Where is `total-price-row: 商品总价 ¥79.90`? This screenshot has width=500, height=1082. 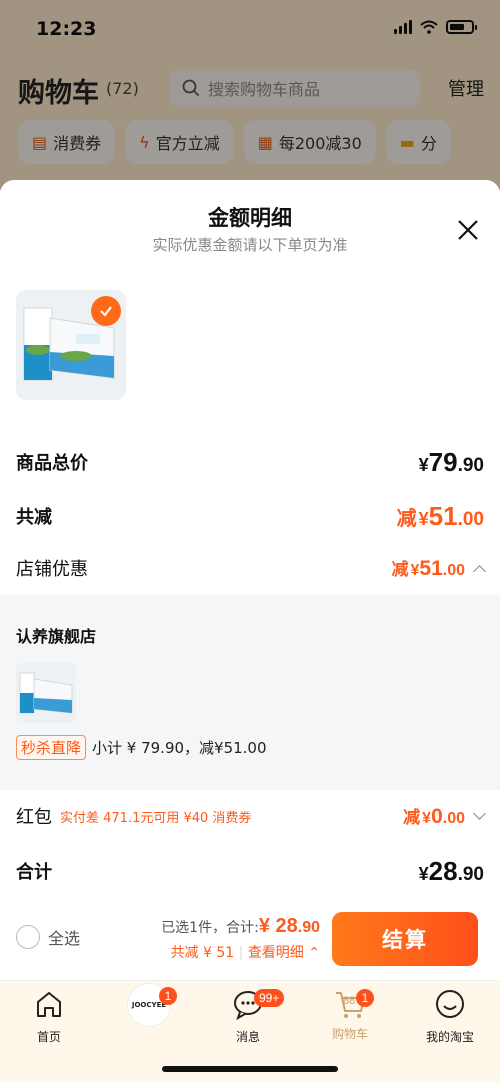 total-price-row: 商品总价 ¥79.90 is located at coordinates (250, 462).